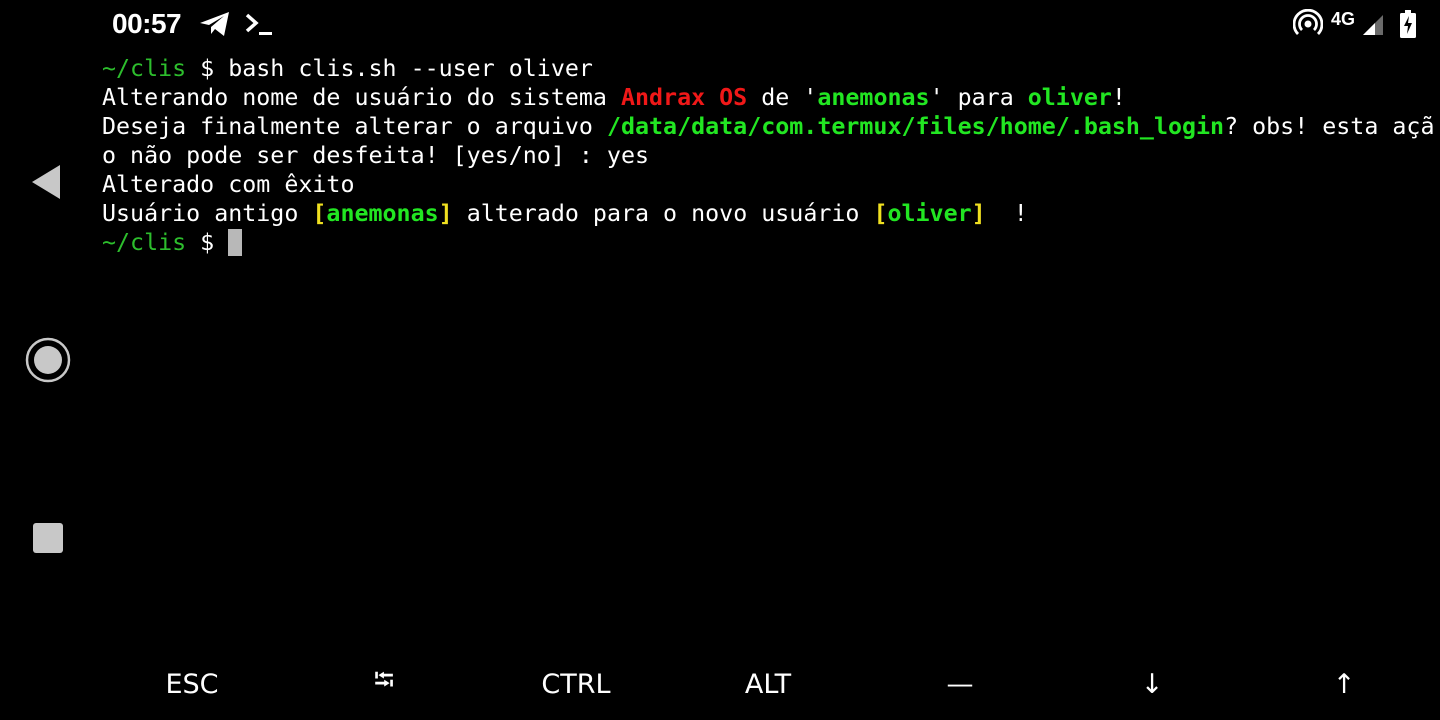 This screenshot has width=1440, height=720. I want to click on arrow-down-key: ↓, so click(1152, 684).